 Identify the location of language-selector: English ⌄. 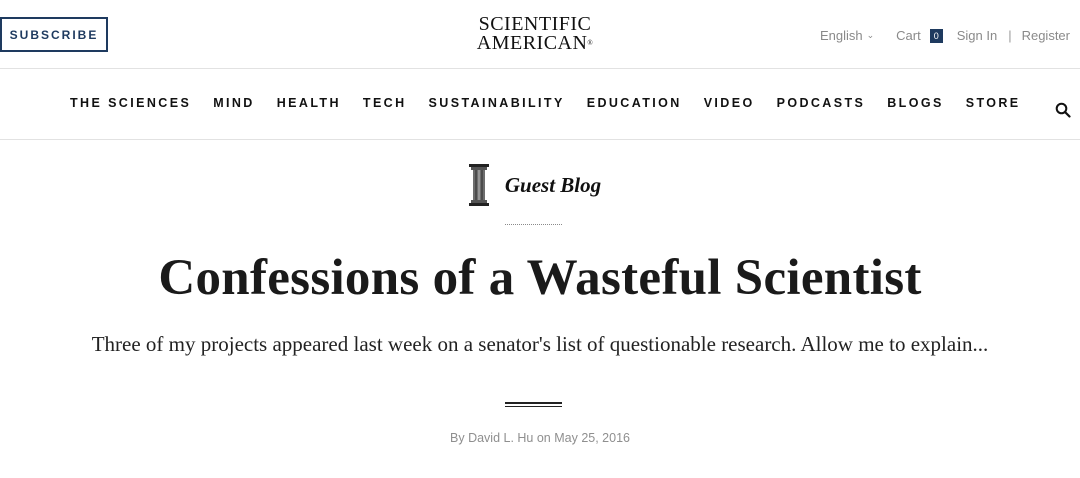
(847, 35).